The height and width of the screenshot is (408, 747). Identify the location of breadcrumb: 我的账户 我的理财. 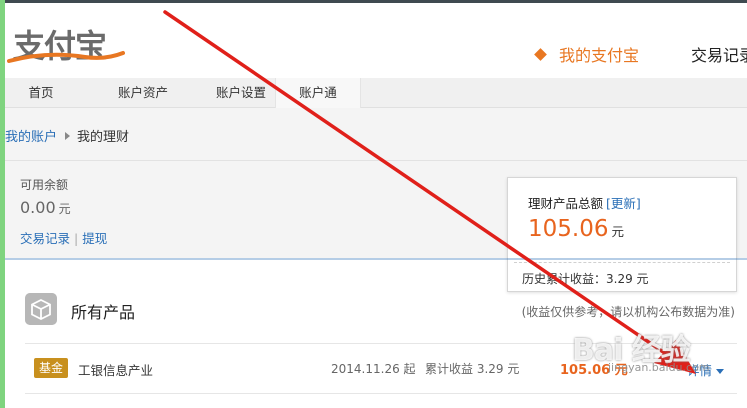
(67, 135).